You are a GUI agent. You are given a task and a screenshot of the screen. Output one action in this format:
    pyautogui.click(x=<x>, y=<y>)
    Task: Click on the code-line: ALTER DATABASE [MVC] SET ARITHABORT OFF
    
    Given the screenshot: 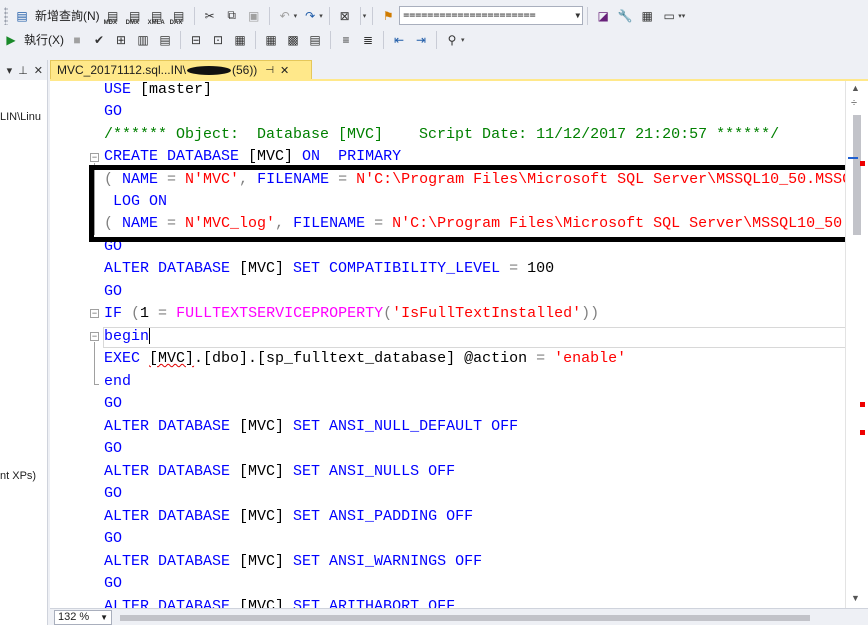 What is the action you would take?
    pyautogui.click(x=280, y=603)
    